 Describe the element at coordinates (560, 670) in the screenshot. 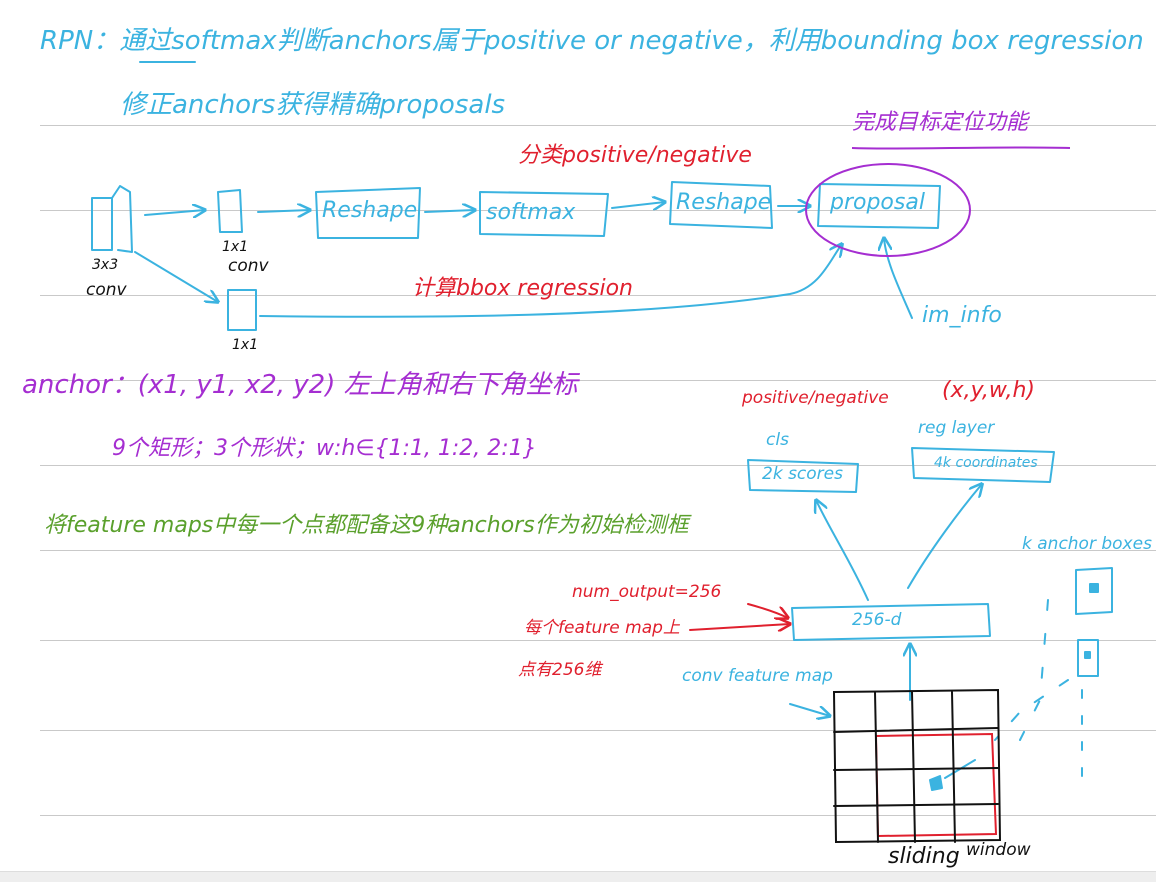

I see `per-point-line-2: 点有256维` at that location.